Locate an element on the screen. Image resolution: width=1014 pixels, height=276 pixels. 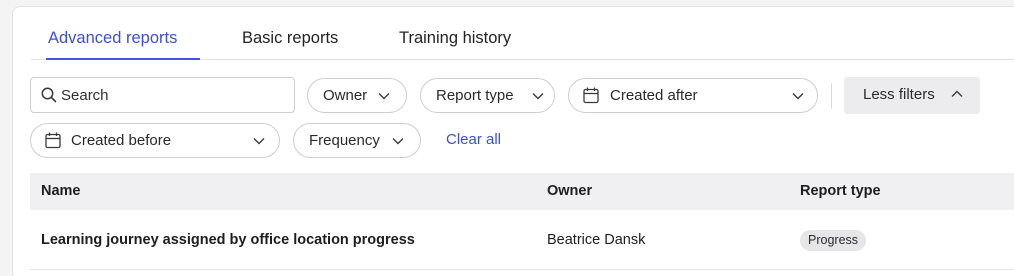
less-filters-label: Less filters is located at coordinates (899, 94).